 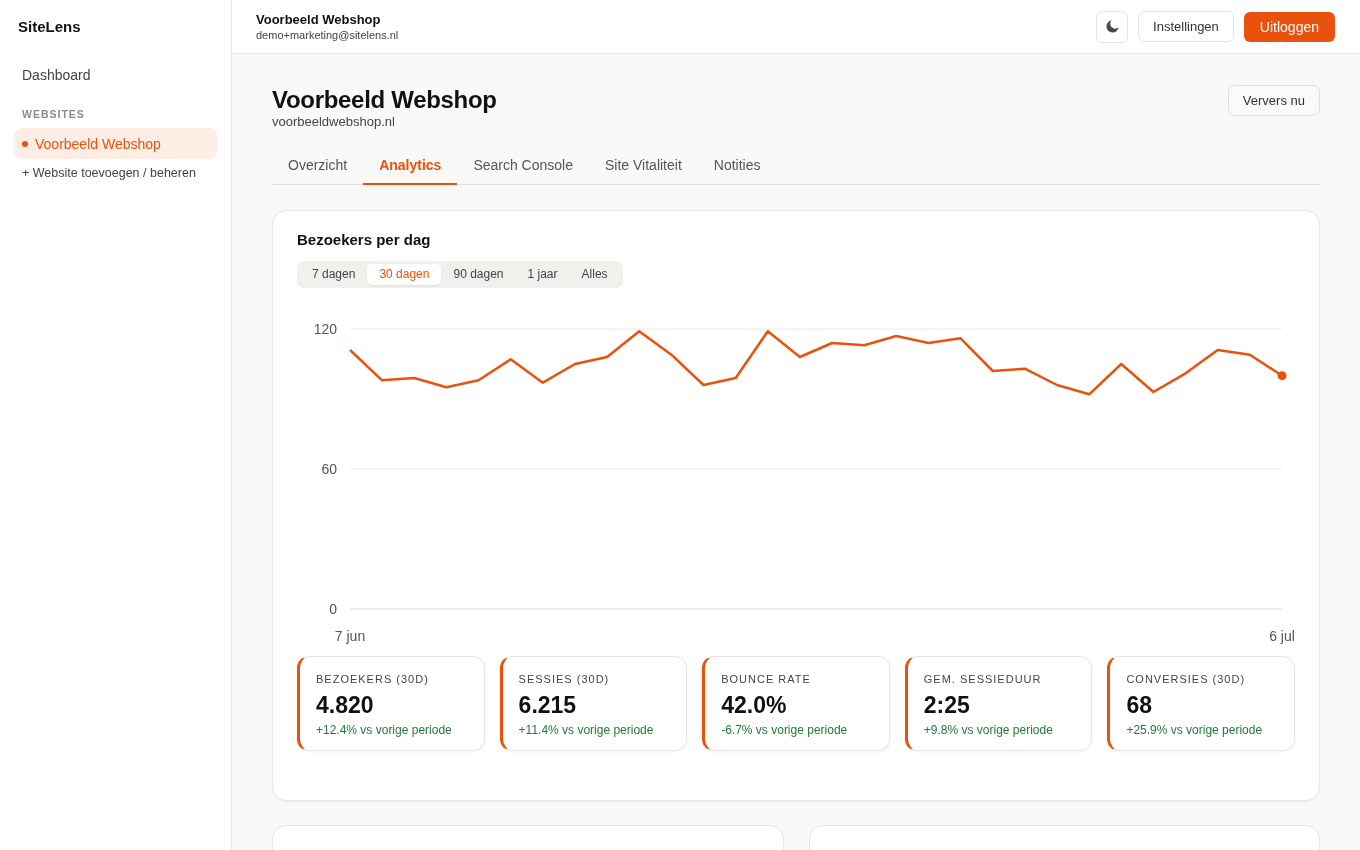 What do you see at coordinates (1186, 679) in the screenshot?
I see `stat-label: CONVERSIES (30D)` at bounding box center [1186, 679].